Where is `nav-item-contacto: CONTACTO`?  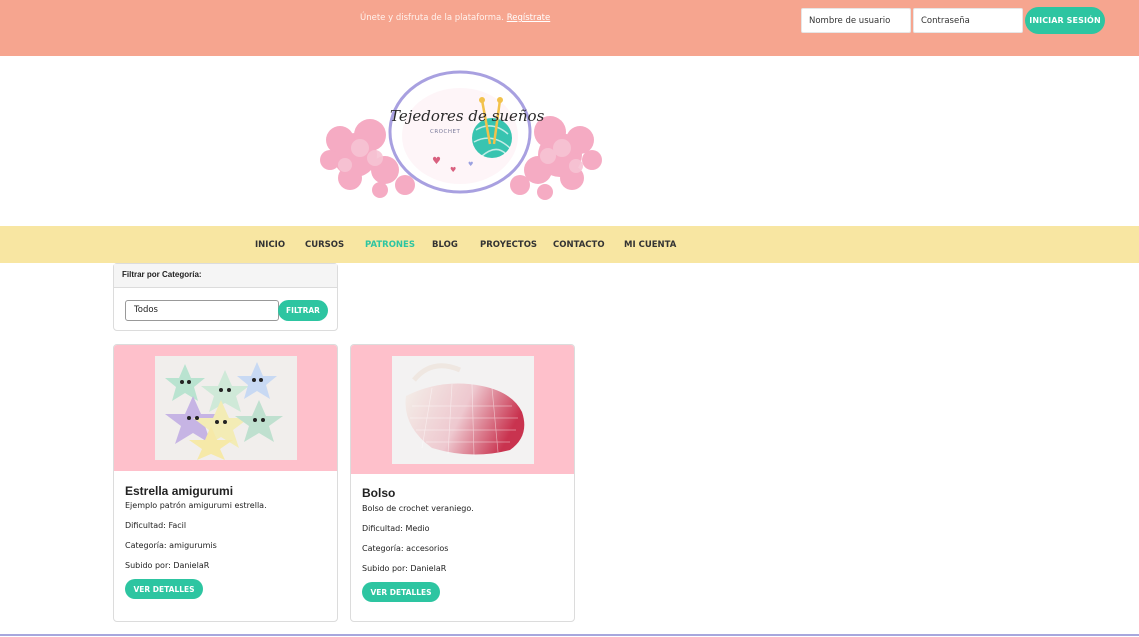 nav-item-contacto: CONTACTO is located at coordinates (579, 245).